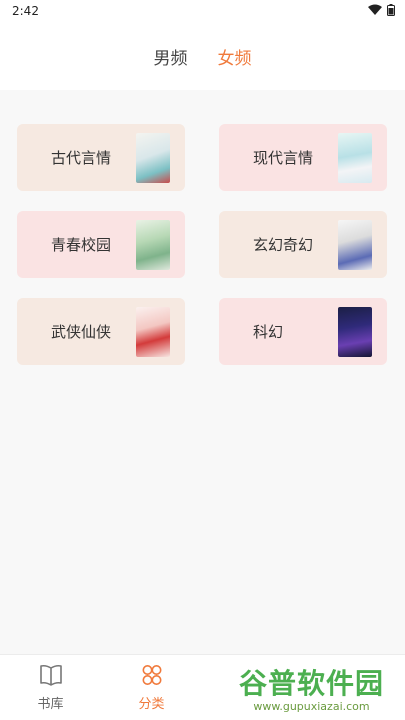 This screenshot has height=720, width=405. I want to click on nav-item-library: 书库, so click(50, 687).